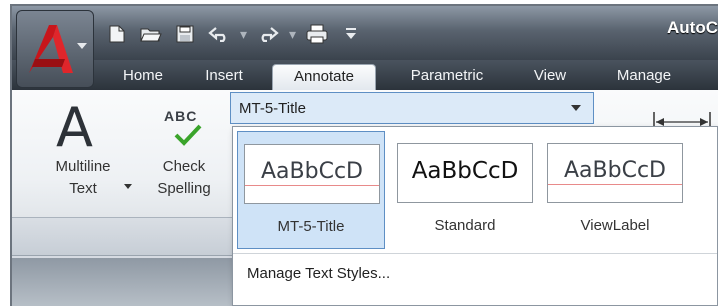  I want to click on app-title: AutoC, so click(692, 27).